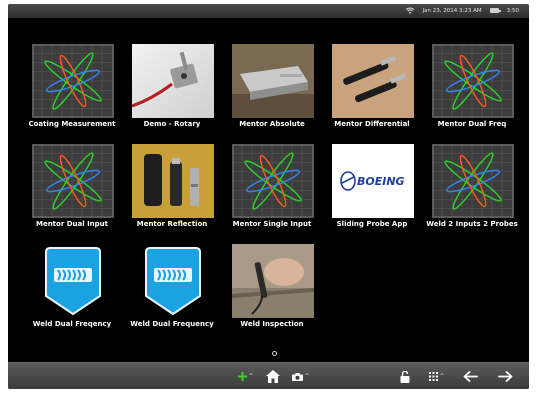 This screenshot has width=537, height=393. I want to click on app-tile-sliding-probe-app: BOEING Sliding Probe App, so click(372, 189).